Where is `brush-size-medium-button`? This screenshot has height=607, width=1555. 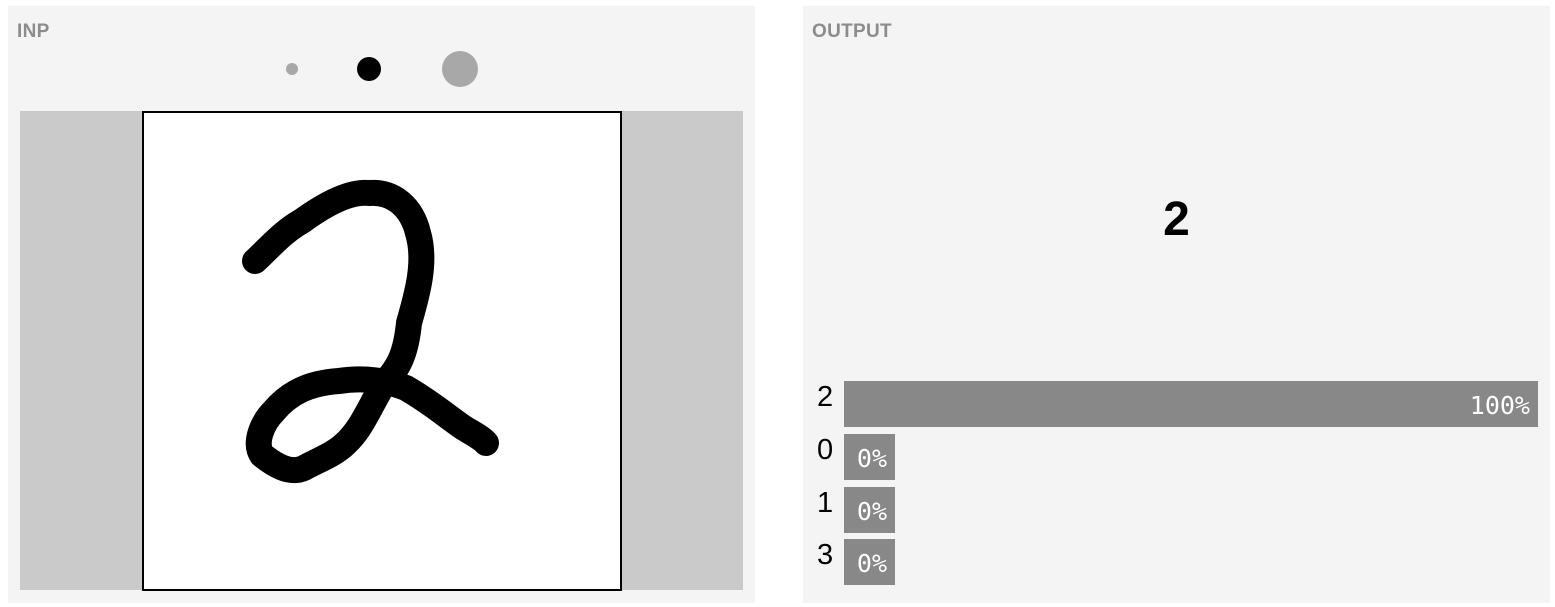 brush-size-medium-button is located at coordinates (369, 69).